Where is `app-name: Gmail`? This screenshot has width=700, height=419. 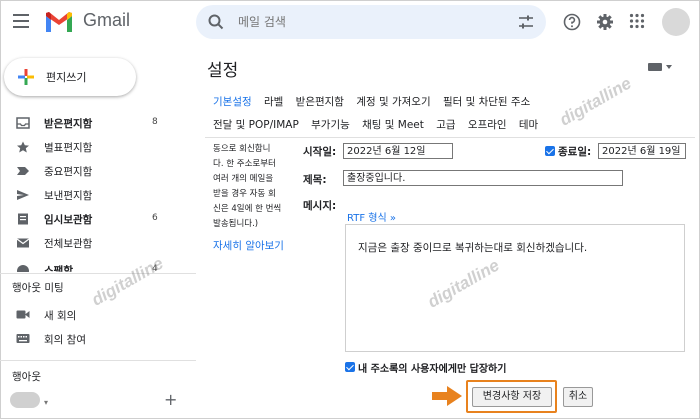
app-name: Gmail is located at coordinates (107, 20).